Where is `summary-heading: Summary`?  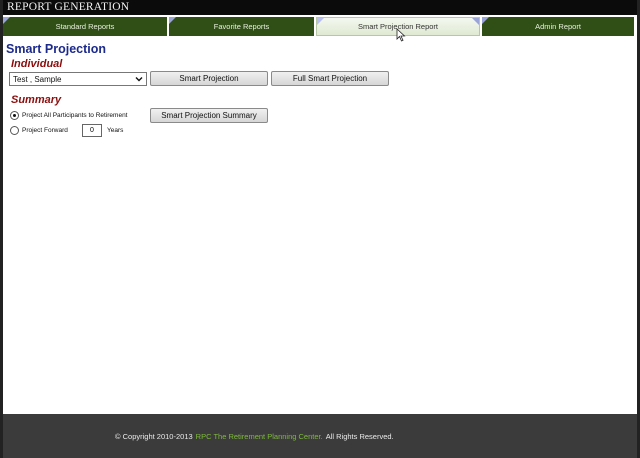 summary-heading: Summary is located at coordinates (36, 100).